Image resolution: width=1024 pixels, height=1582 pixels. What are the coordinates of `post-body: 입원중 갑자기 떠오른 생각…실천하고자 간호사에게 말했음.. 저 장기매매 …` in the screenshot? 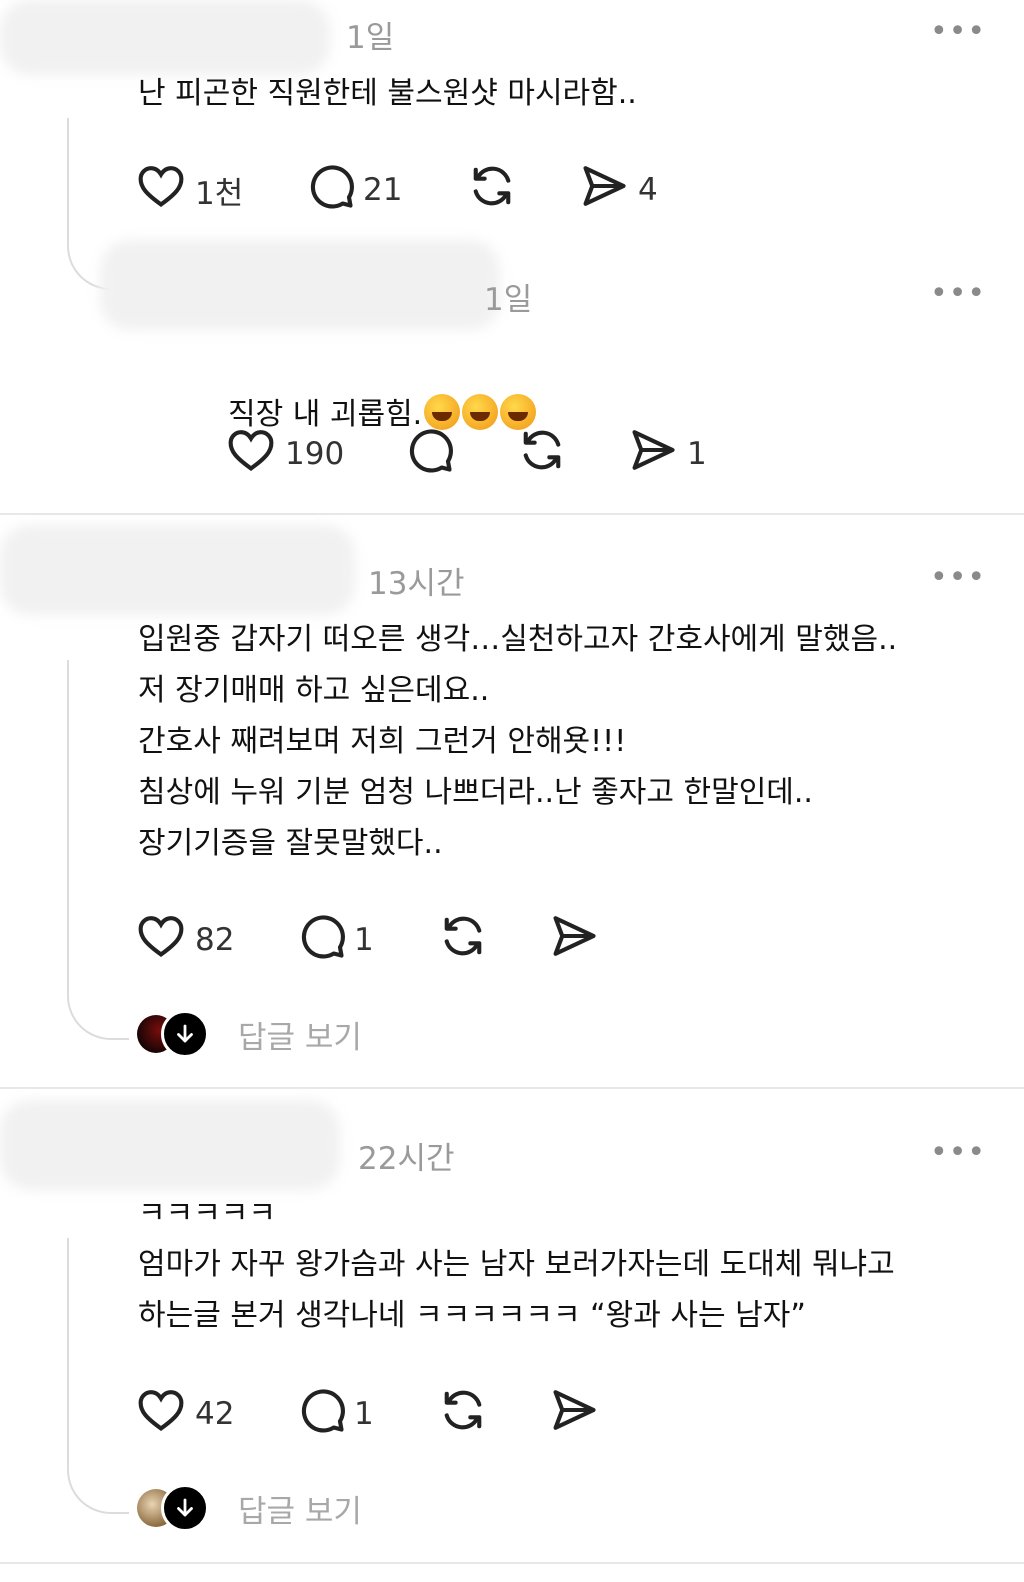 It's located at (518, 741).